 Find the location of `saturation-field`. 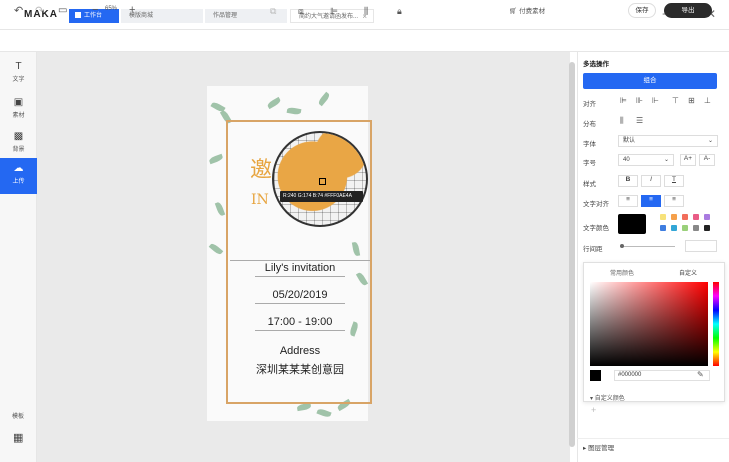

saturation-field is located at coordinates (649, 324).